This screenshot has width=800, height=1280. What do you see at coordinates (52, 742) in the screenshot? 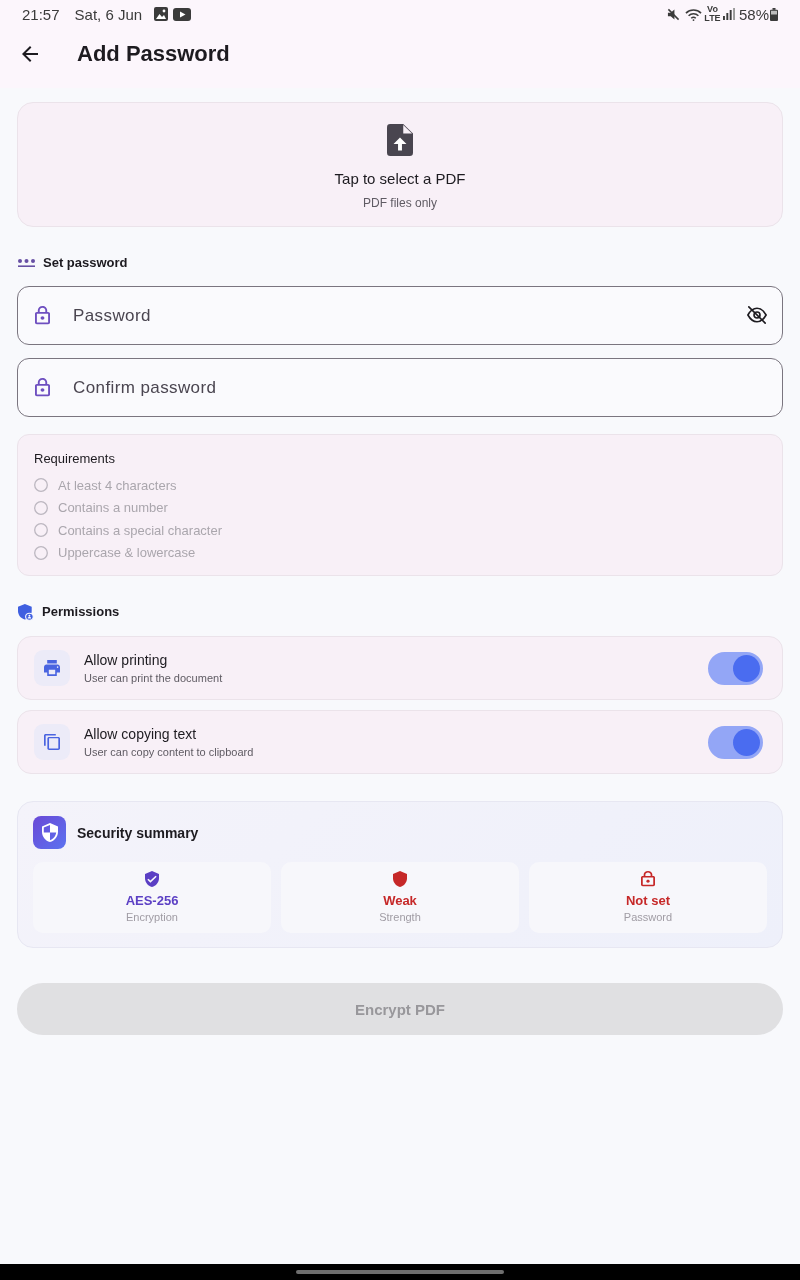
I see `copy-icon` at bounding box center [52, 742].